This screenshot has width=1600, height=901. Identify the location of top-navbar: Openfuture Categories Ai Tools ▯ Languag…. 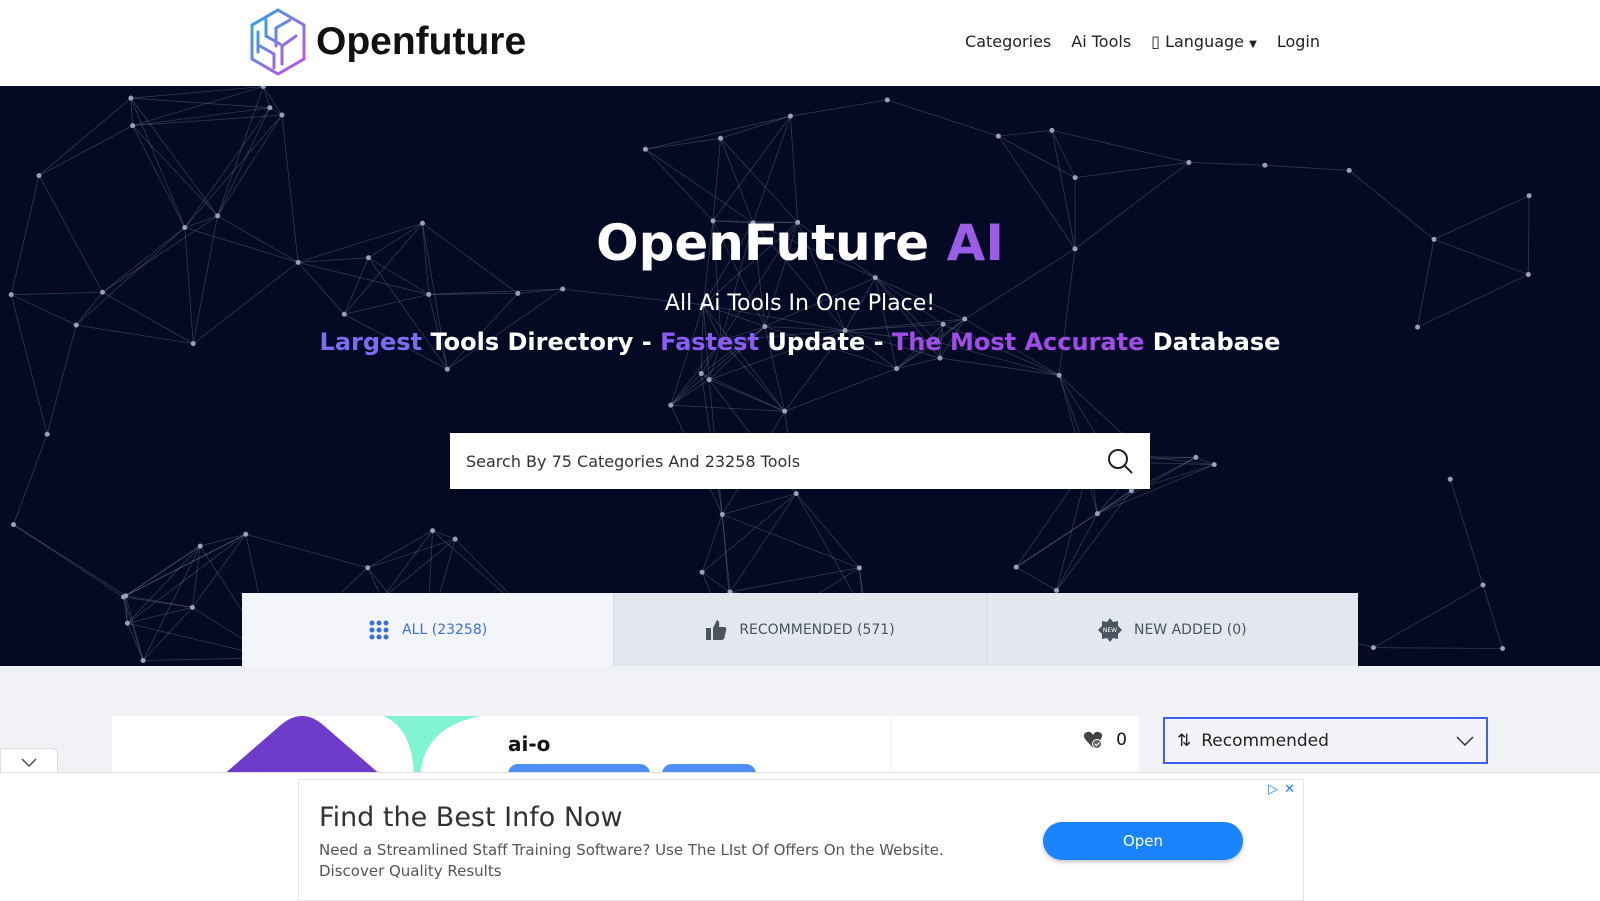
(800, 43).